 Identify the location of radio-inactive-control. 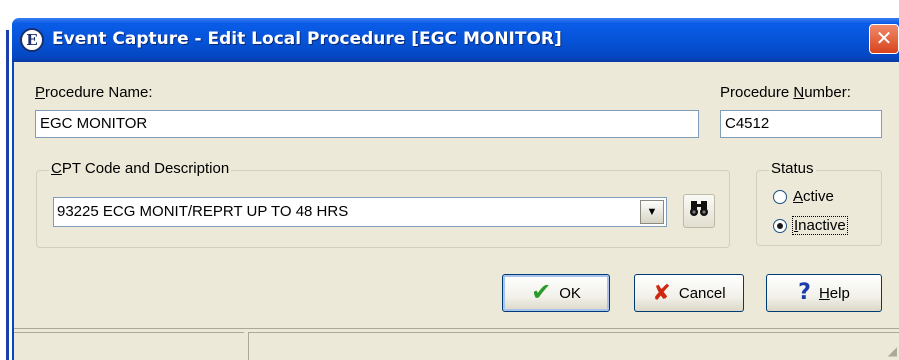
(780, 225).